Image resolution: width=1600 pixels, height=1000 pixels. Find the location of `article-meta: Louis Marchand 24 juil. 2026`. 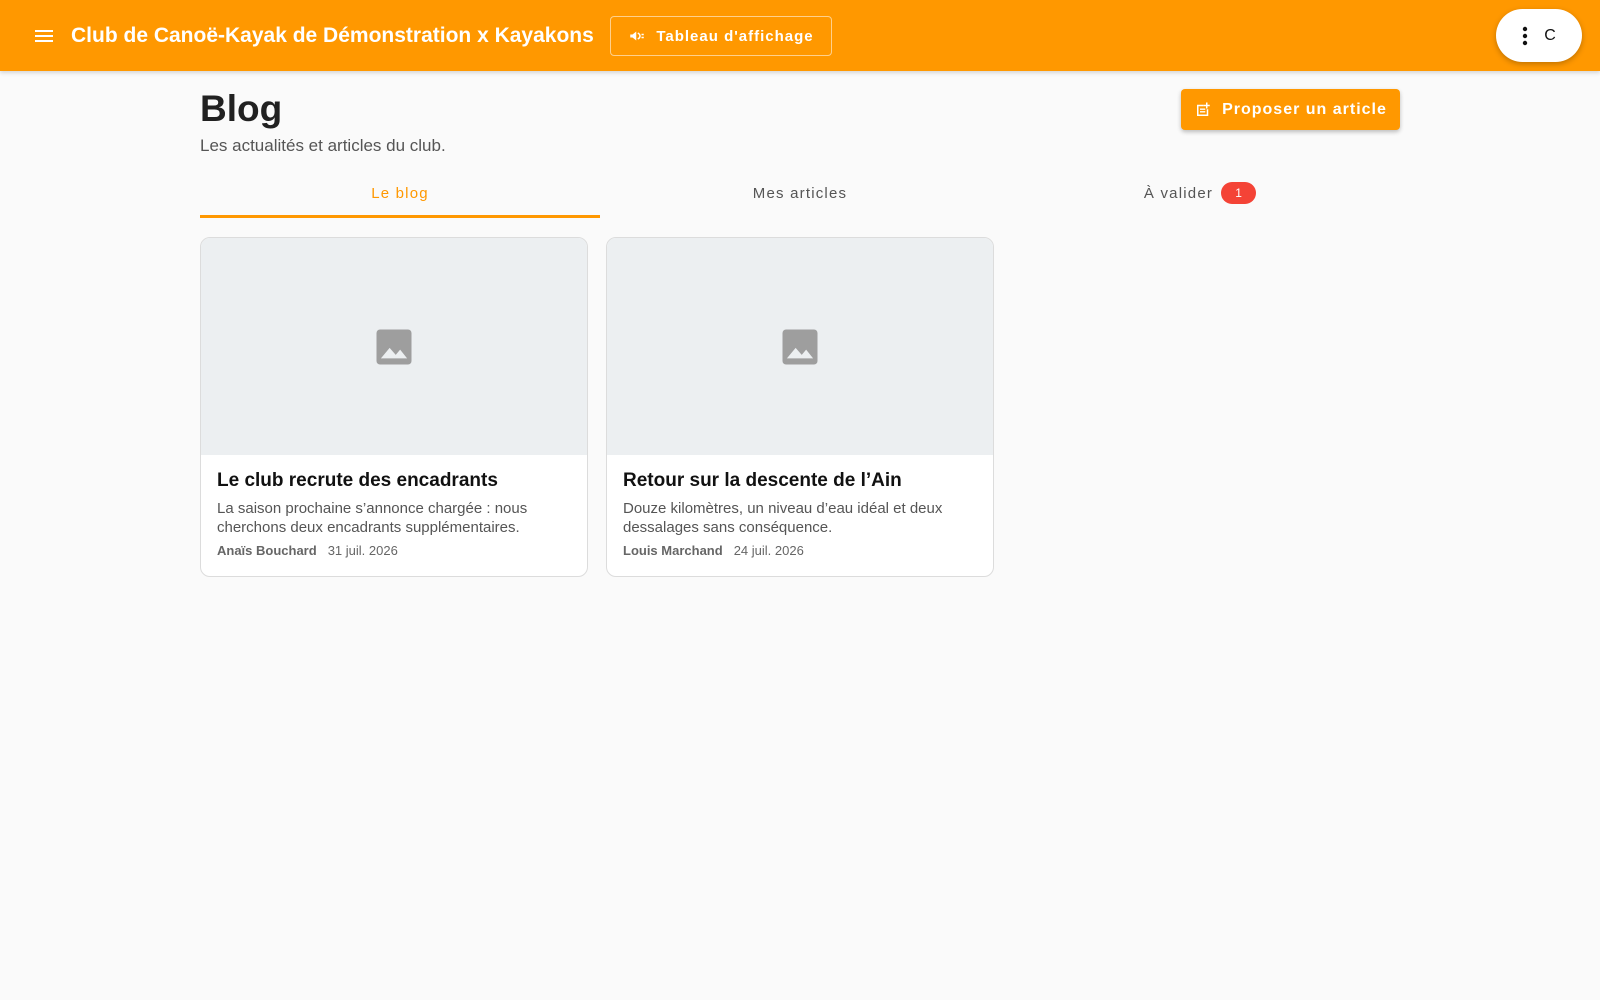

article-meta: Louis Marchand 24 juil. 2026 is located at coordinates (800, 550).